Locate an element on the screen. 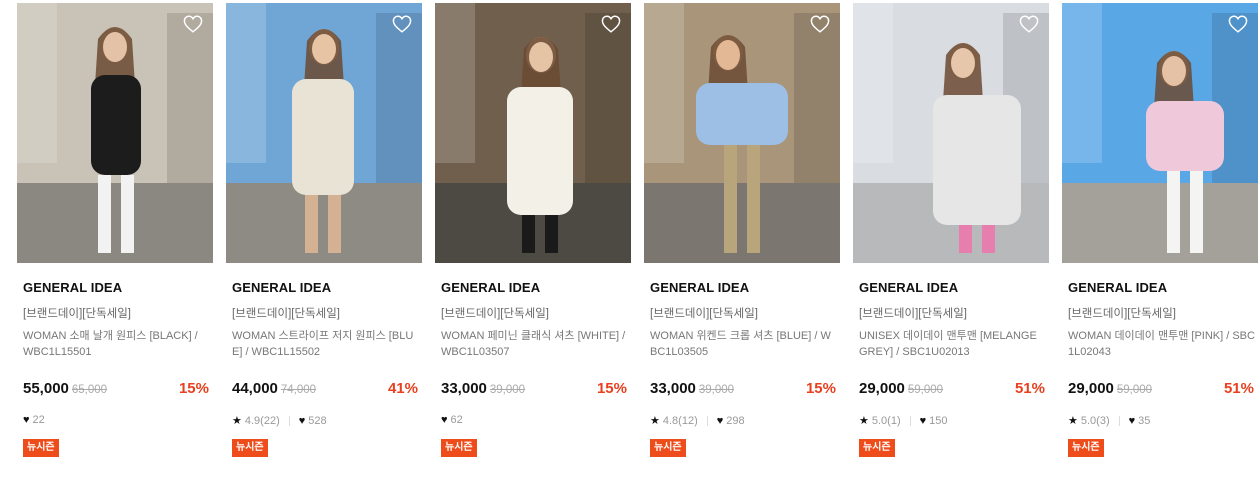 Image resolution: width=1258 pixels, height=485 pixels. product-name: WOMAN 소매 날개 원피스 [BLACK] / WBC1L15501 is located at coordinates (117, 344).